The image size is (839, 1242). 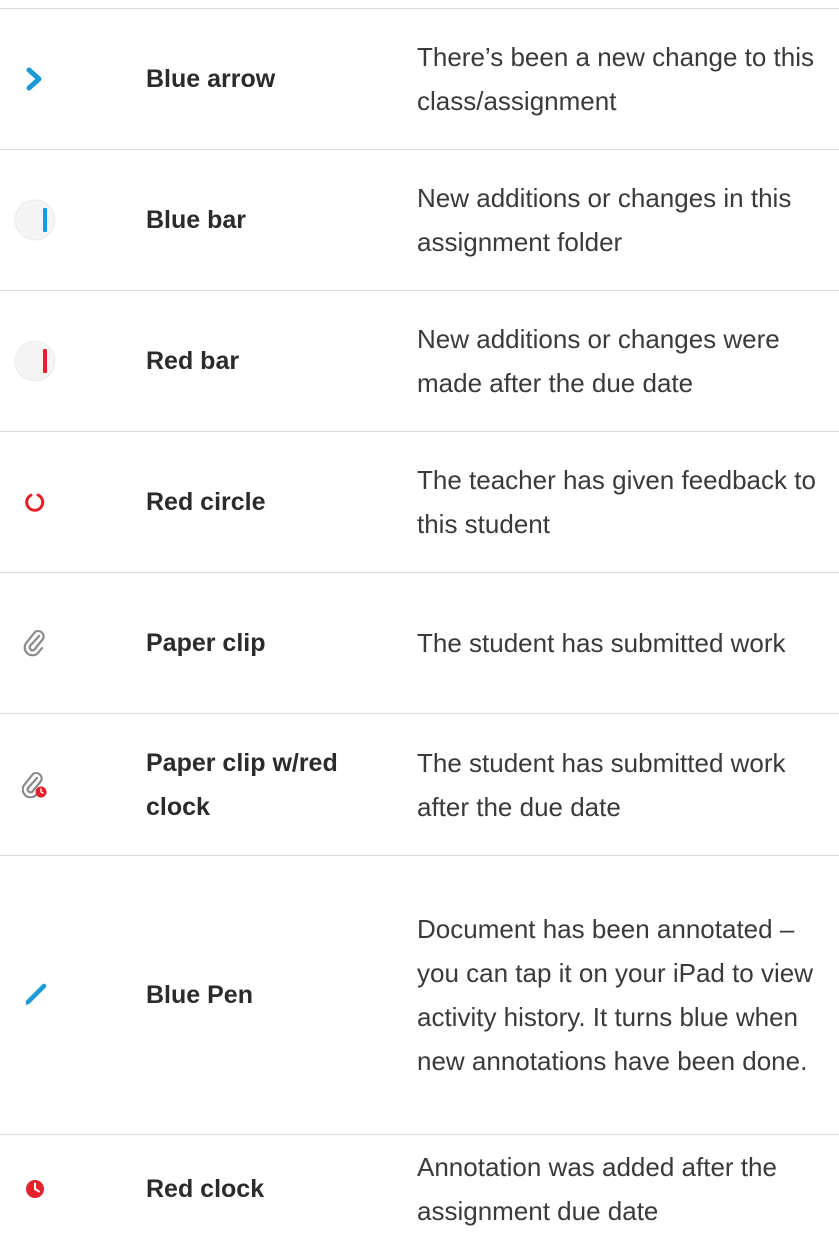 I want to click on icon-name: Blue arrow, so click(x=211, y=79).